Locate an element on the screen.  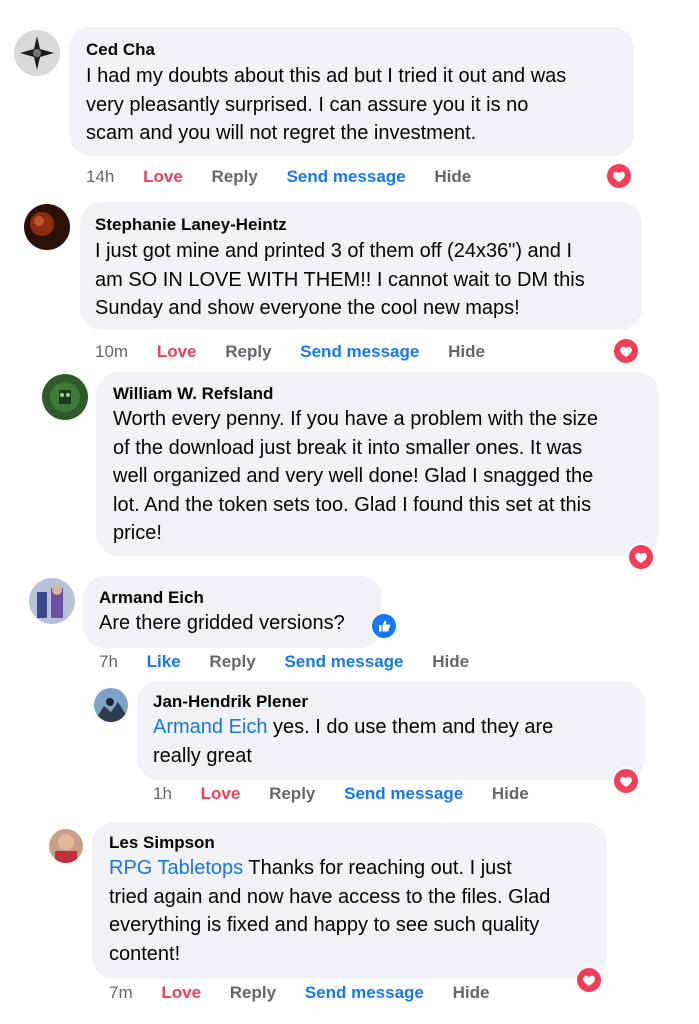
comment-text-fragment: Thanks for reaching out. I just is located at coordinates (377, 868).